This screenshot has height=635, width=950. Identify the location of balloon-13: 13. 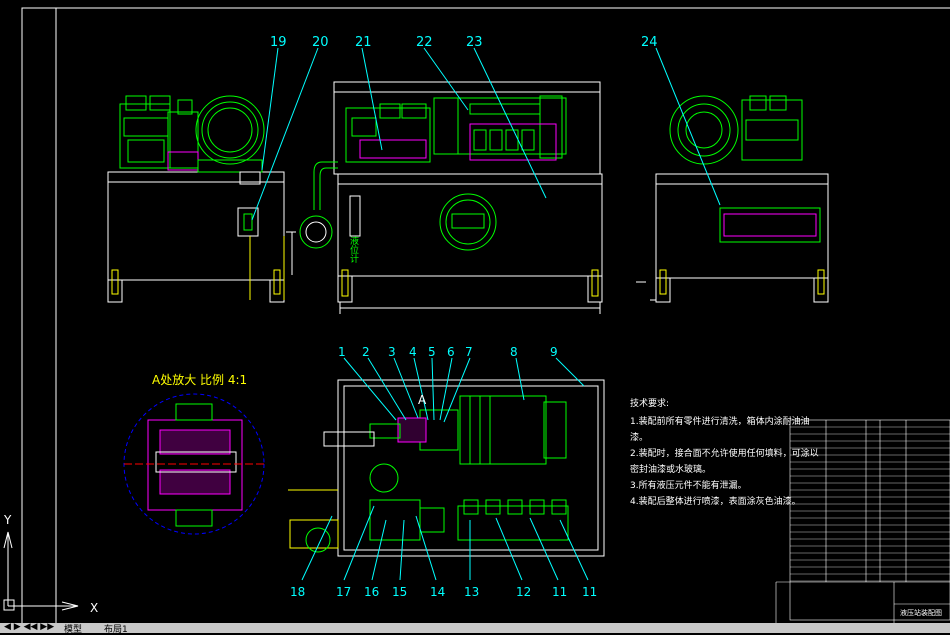
(471, 592).